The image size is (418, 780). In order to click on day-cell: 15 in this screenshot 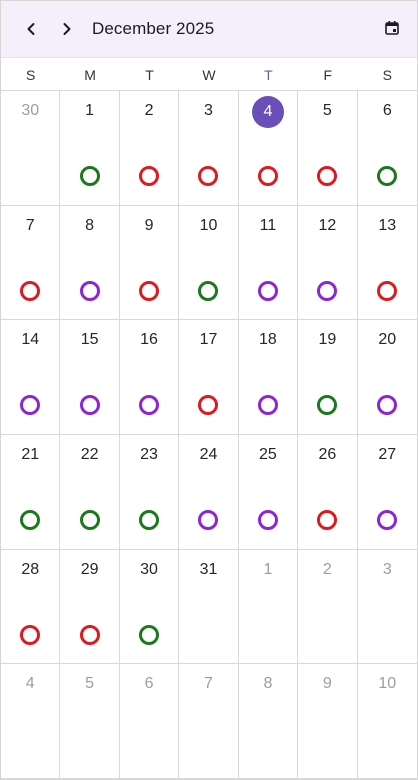, I will do `click(90, 377)`.